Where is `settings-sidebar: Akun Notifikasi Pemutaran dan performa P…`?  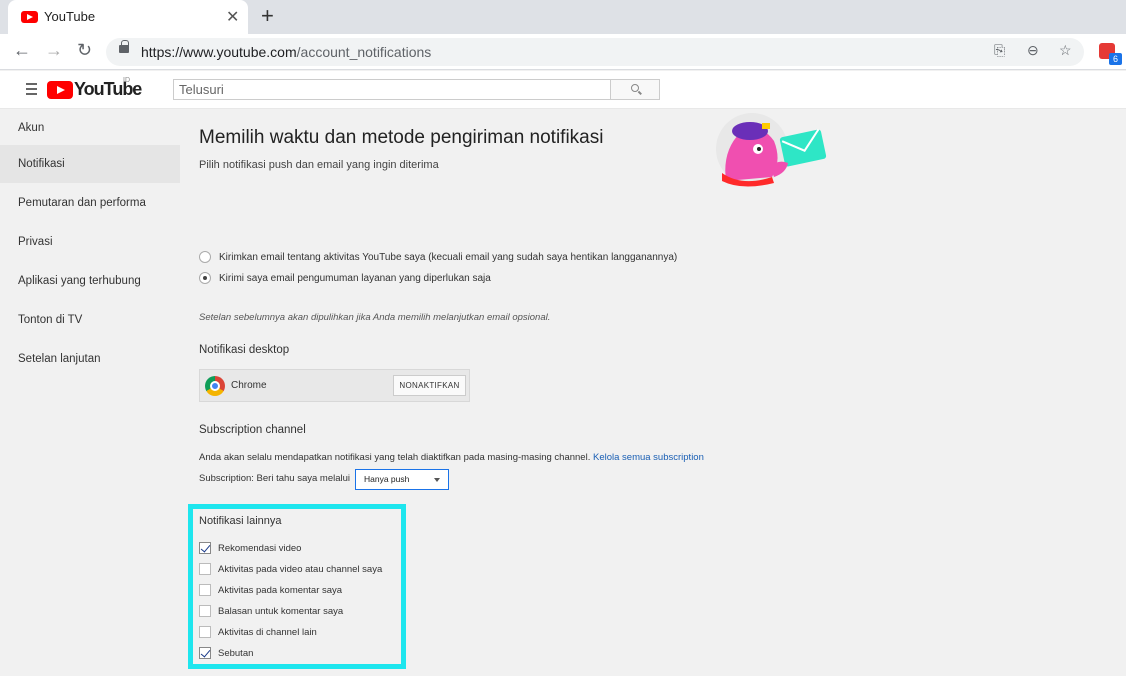
settings-sidebar: Akun Notifikasi Pemutaran dan performa P… is located at coordinates (90, 392).